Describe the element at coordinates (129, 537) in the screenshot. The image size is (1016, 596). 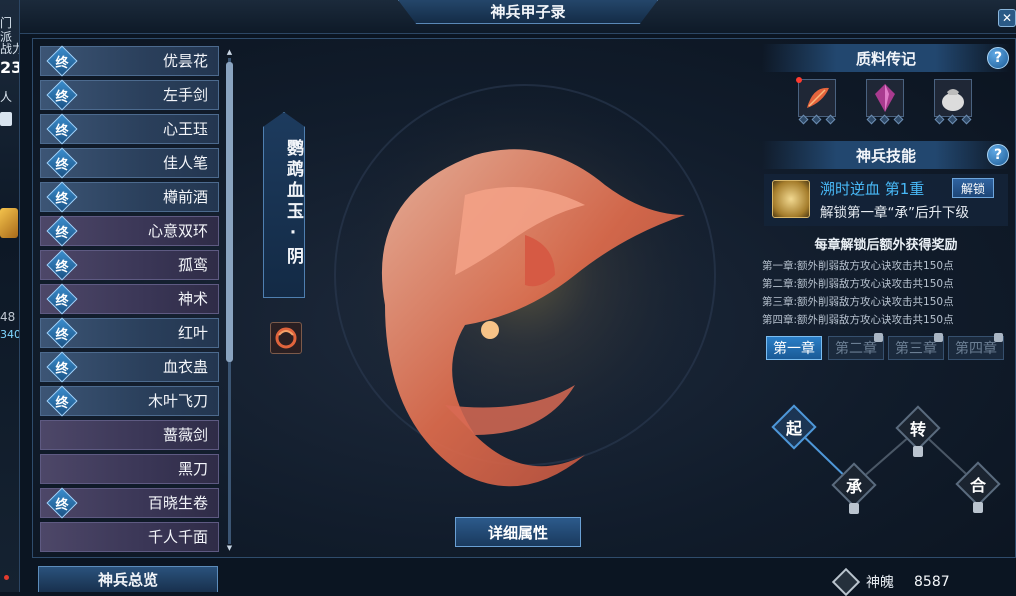
I see `weapon-list-item: 千人千面` at that location.